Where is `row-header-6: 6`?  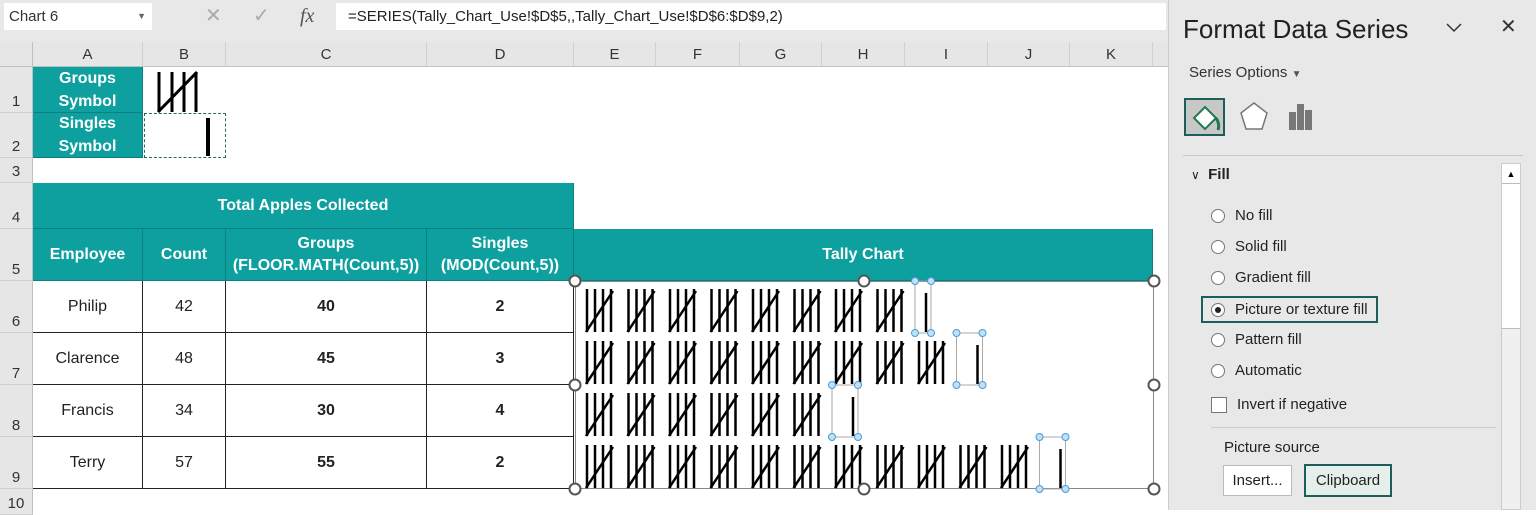 row-header-6: 6 is located at coordinates (16, 307).